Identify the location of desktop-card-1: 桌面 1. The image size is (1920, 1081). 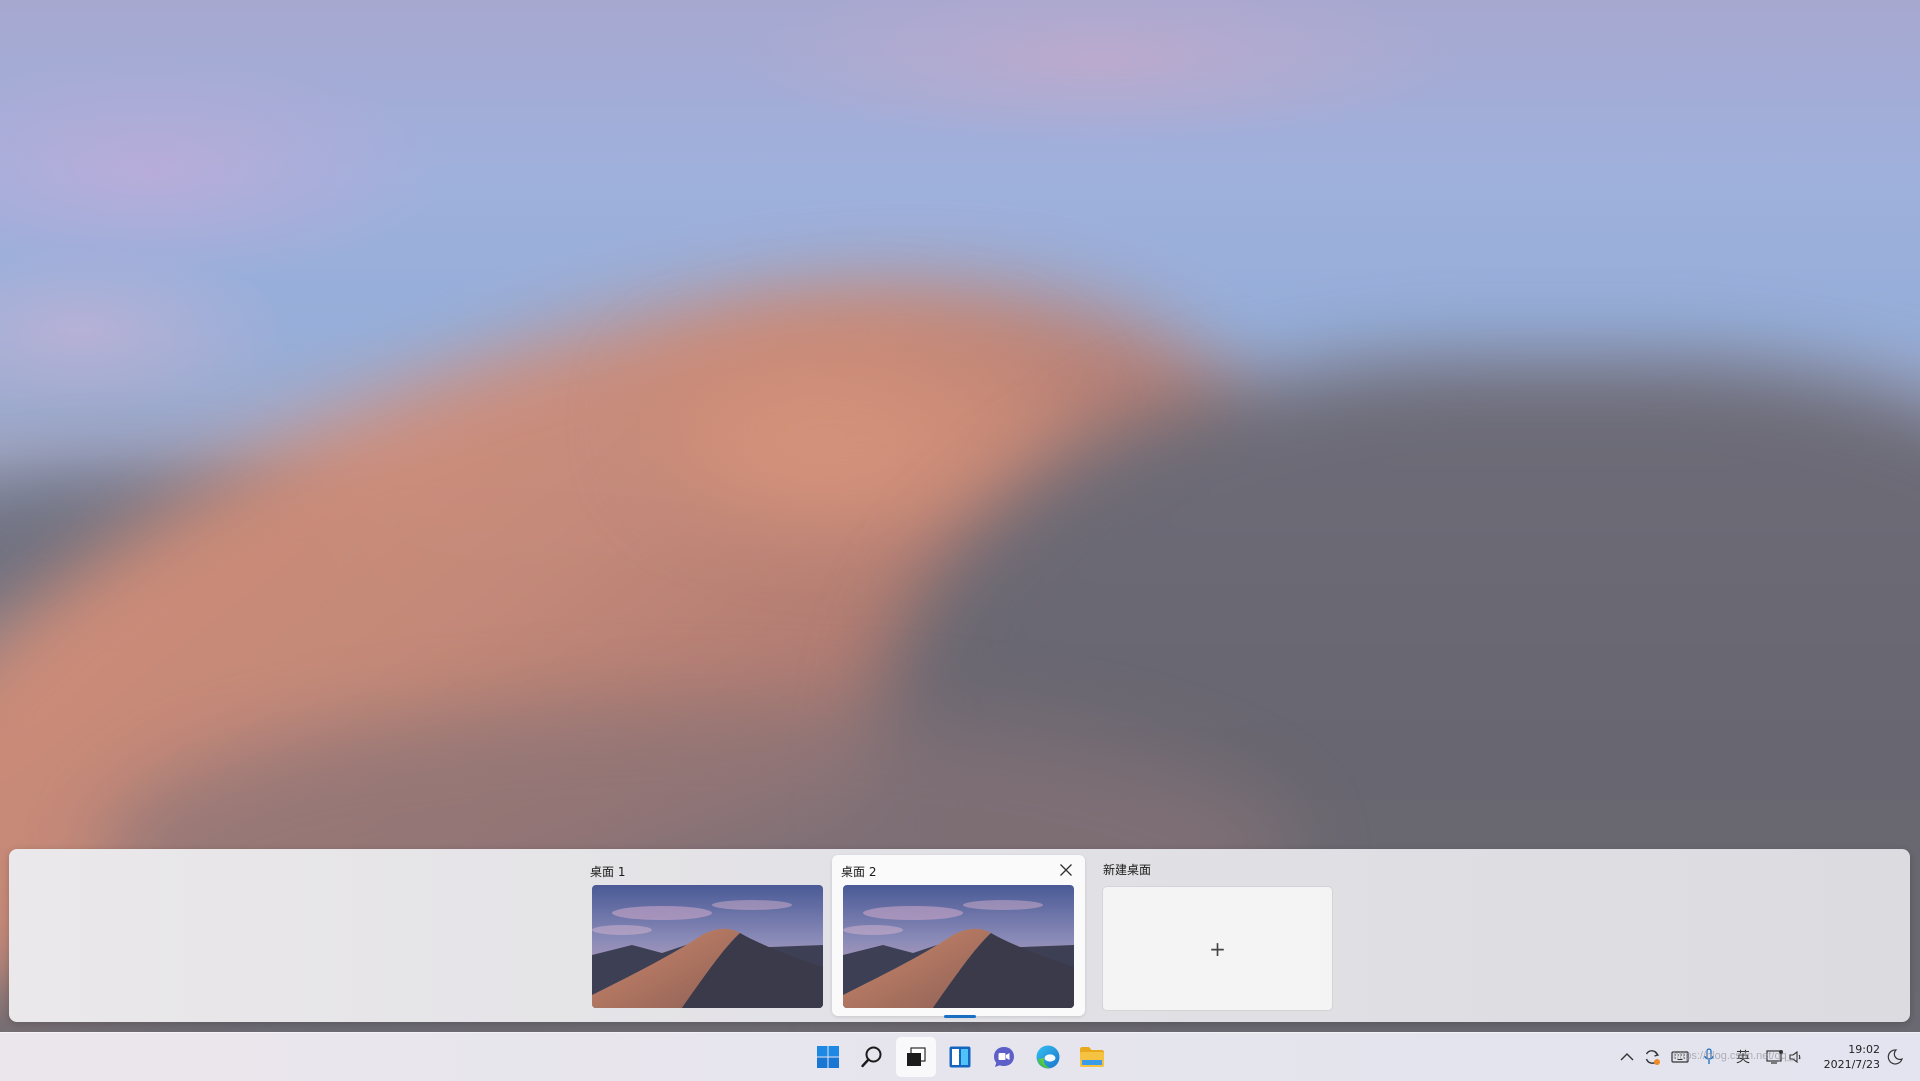
(707, 935).